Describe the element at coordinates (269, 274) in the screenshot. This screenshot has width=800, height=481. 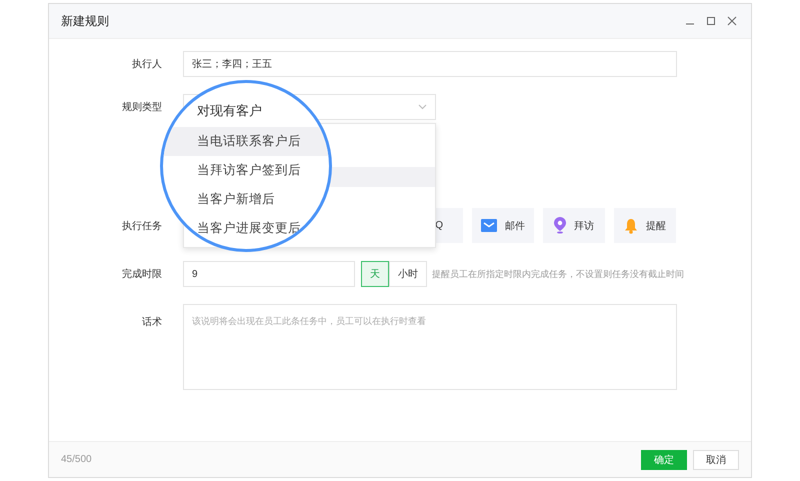
I see `deadline-field: 9` at that location.